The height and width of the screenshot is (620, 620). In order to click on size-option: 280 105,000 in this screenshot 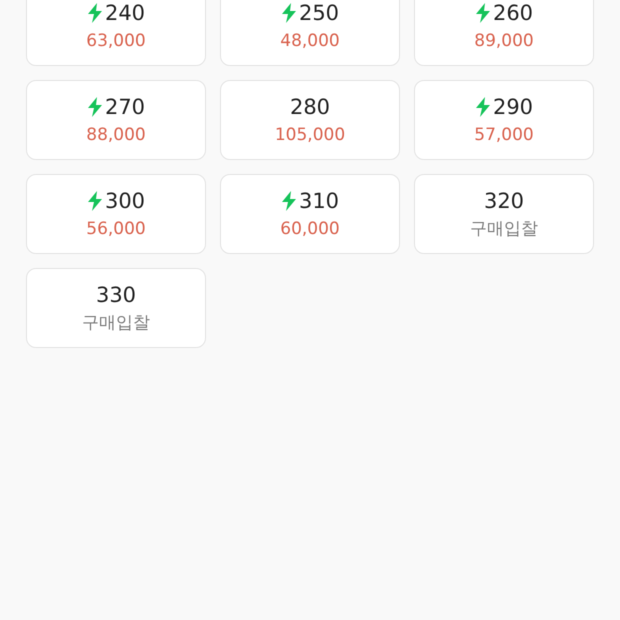, I will do `click(310, 120)`.